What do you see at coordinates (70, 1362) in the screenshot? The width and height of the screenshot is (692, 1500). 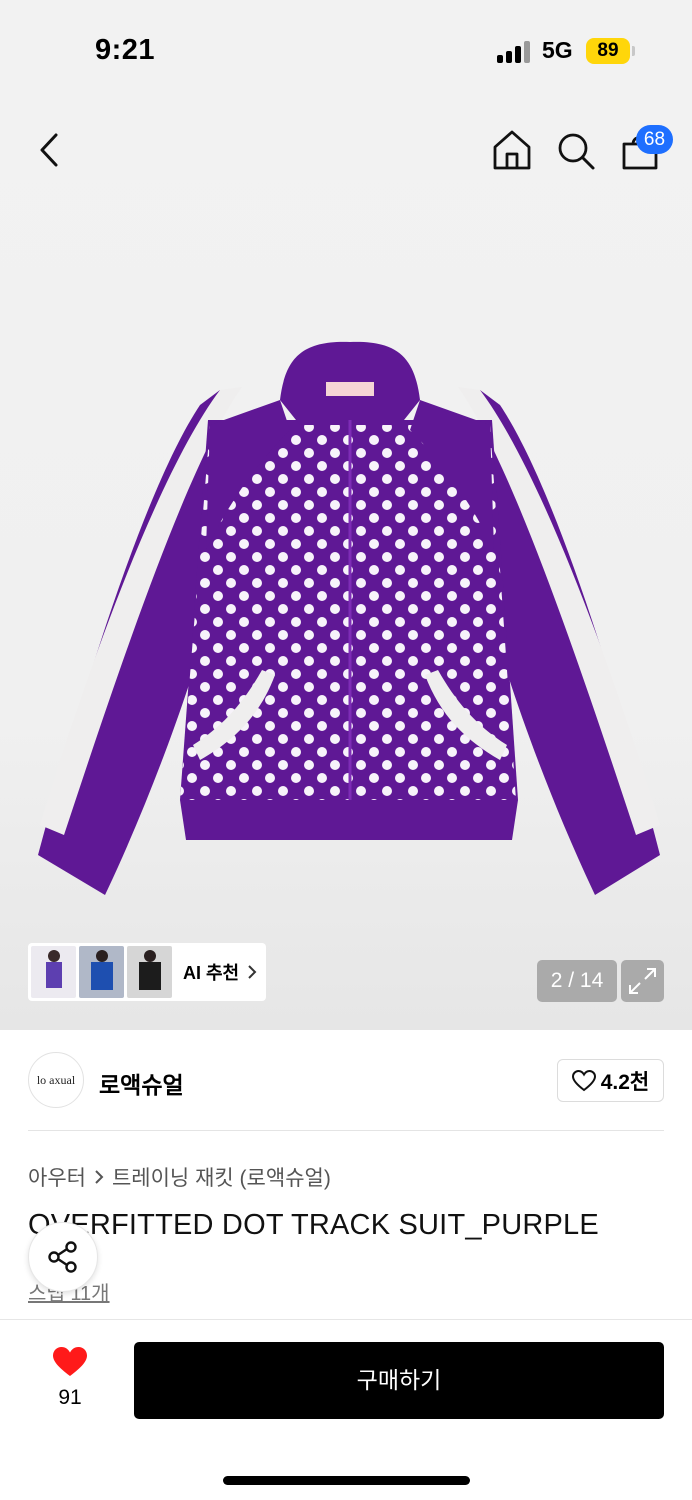 I see `heart-filled-icon` at bounding box center [70, 1362].